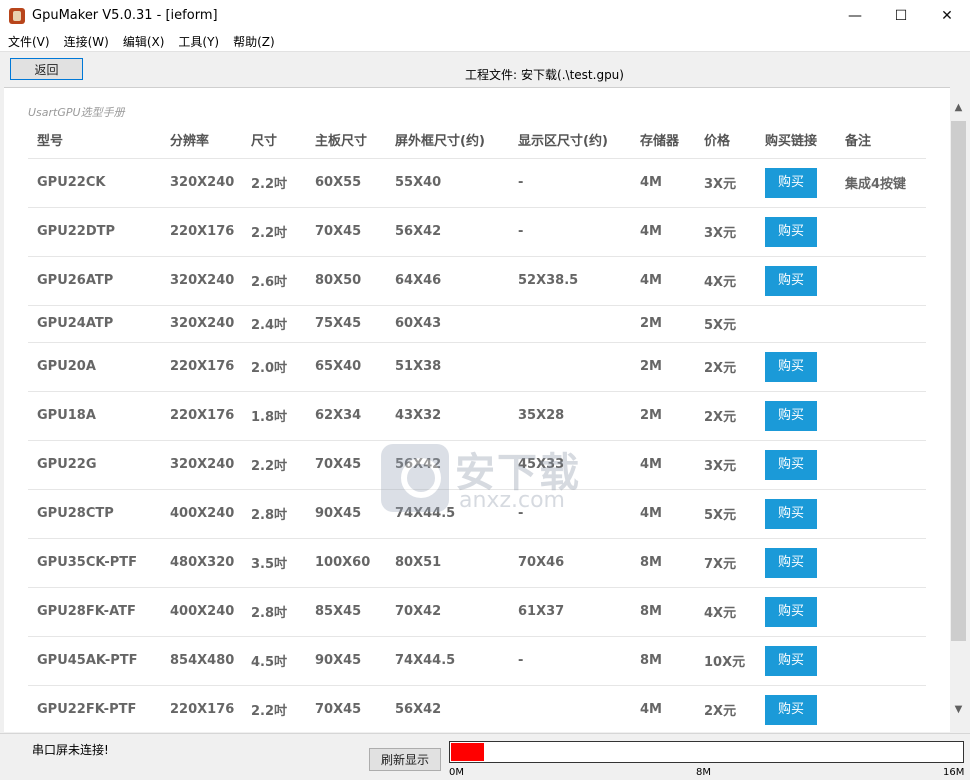 The height and width of the screenshot is (780, 970). I want to click on cell-outer: 51X38, so click(447, 366).